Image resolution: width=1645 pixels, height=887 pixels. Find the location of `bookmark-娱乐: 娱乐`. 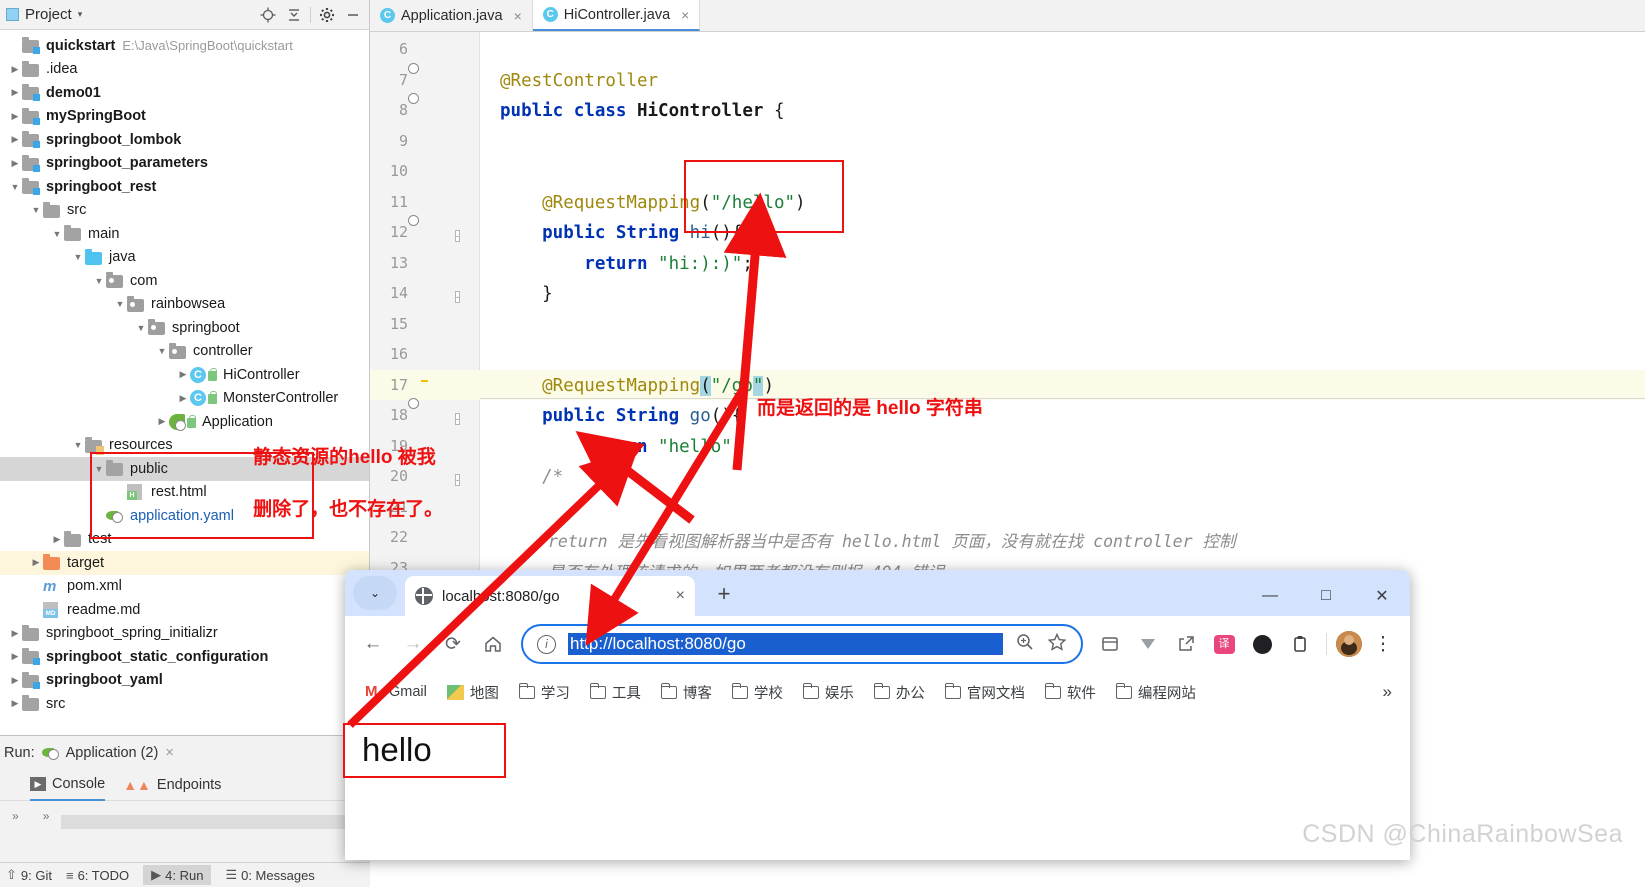

bookmark-娱乐: 娱乐 is located at coordinates (828, 692).